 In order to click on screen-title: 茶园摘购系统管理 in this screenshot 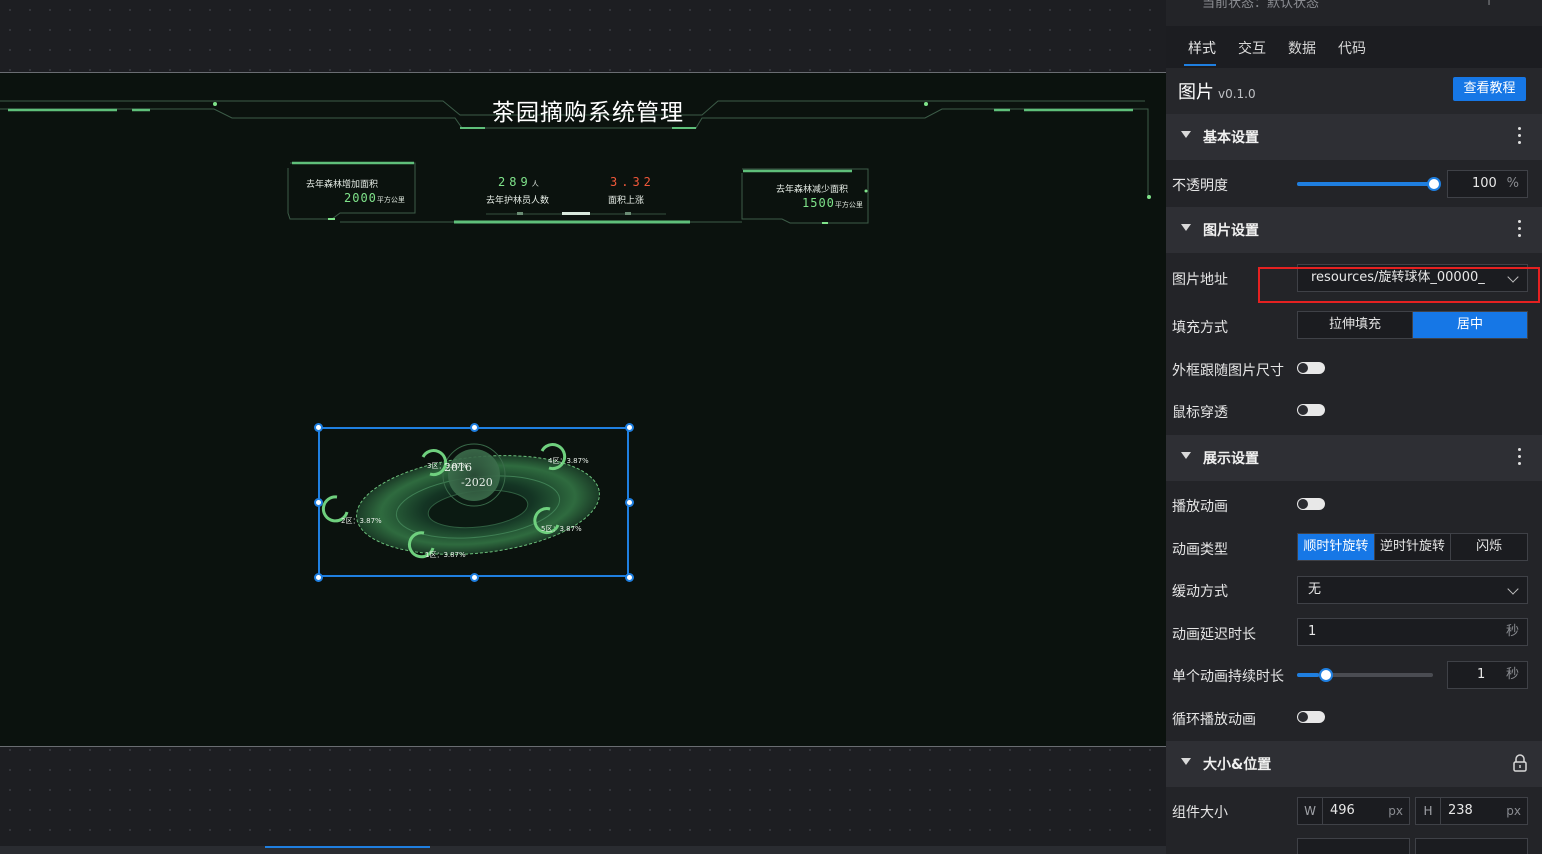, I will do `click(588, 113)`.